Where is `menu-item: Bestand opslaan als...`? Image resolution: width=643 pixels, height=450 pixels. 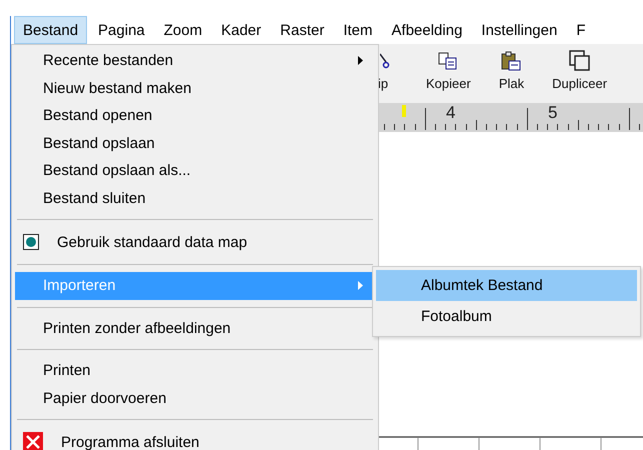 menu-item: Bestand opslaan als... is located at coordinates (195, 170).